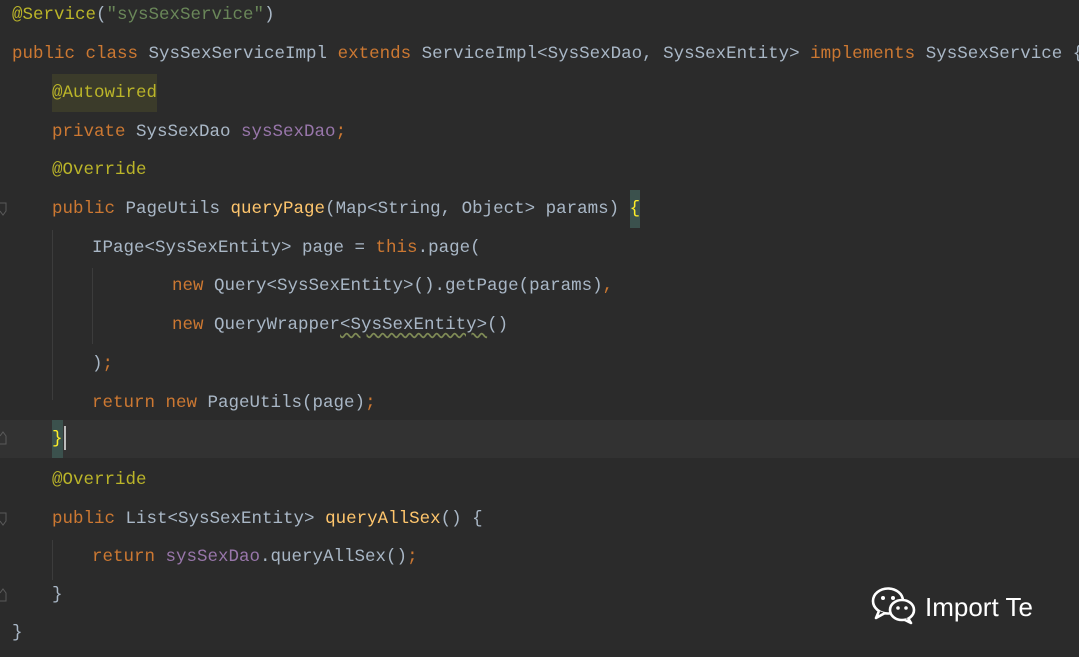  What do you see at coordinates (539, 325) in the screenshot?
I see `code-line: new QueryWrapper<SysSexEntity>()` at bounding box center [539, 325].